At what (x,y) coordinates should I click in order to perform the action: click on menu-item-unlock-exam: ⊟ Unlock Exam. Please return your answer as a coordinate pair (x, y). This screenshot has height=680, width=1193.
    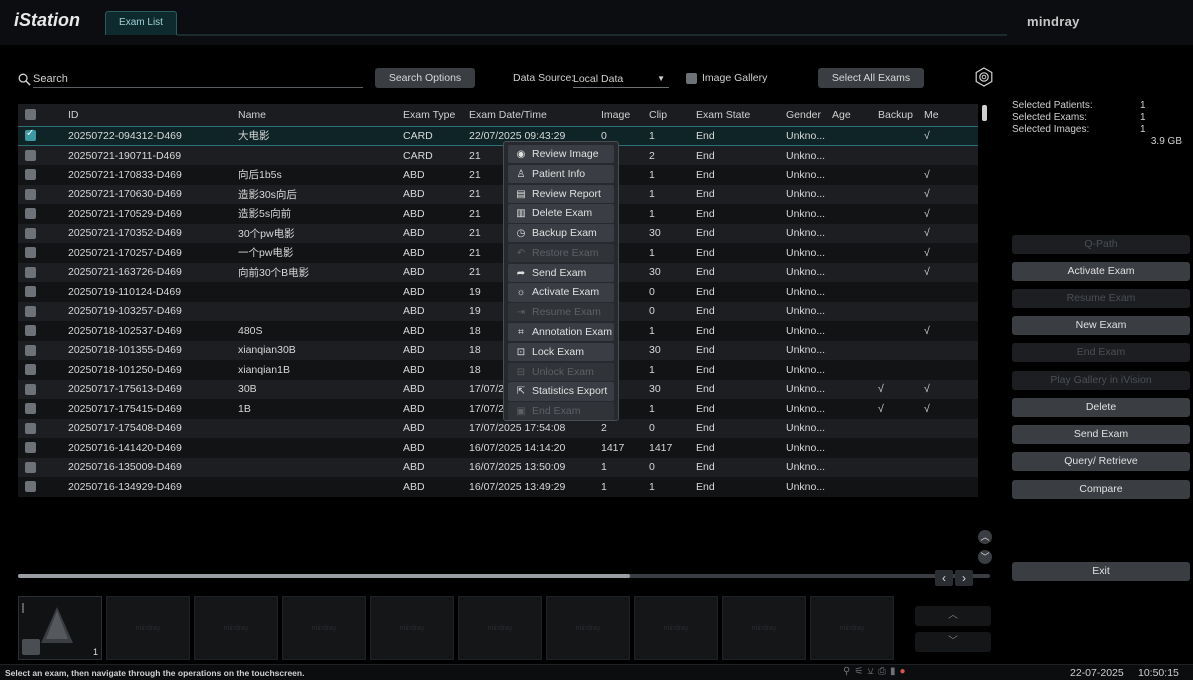
    Looking at the image, I should click on (561, 371).